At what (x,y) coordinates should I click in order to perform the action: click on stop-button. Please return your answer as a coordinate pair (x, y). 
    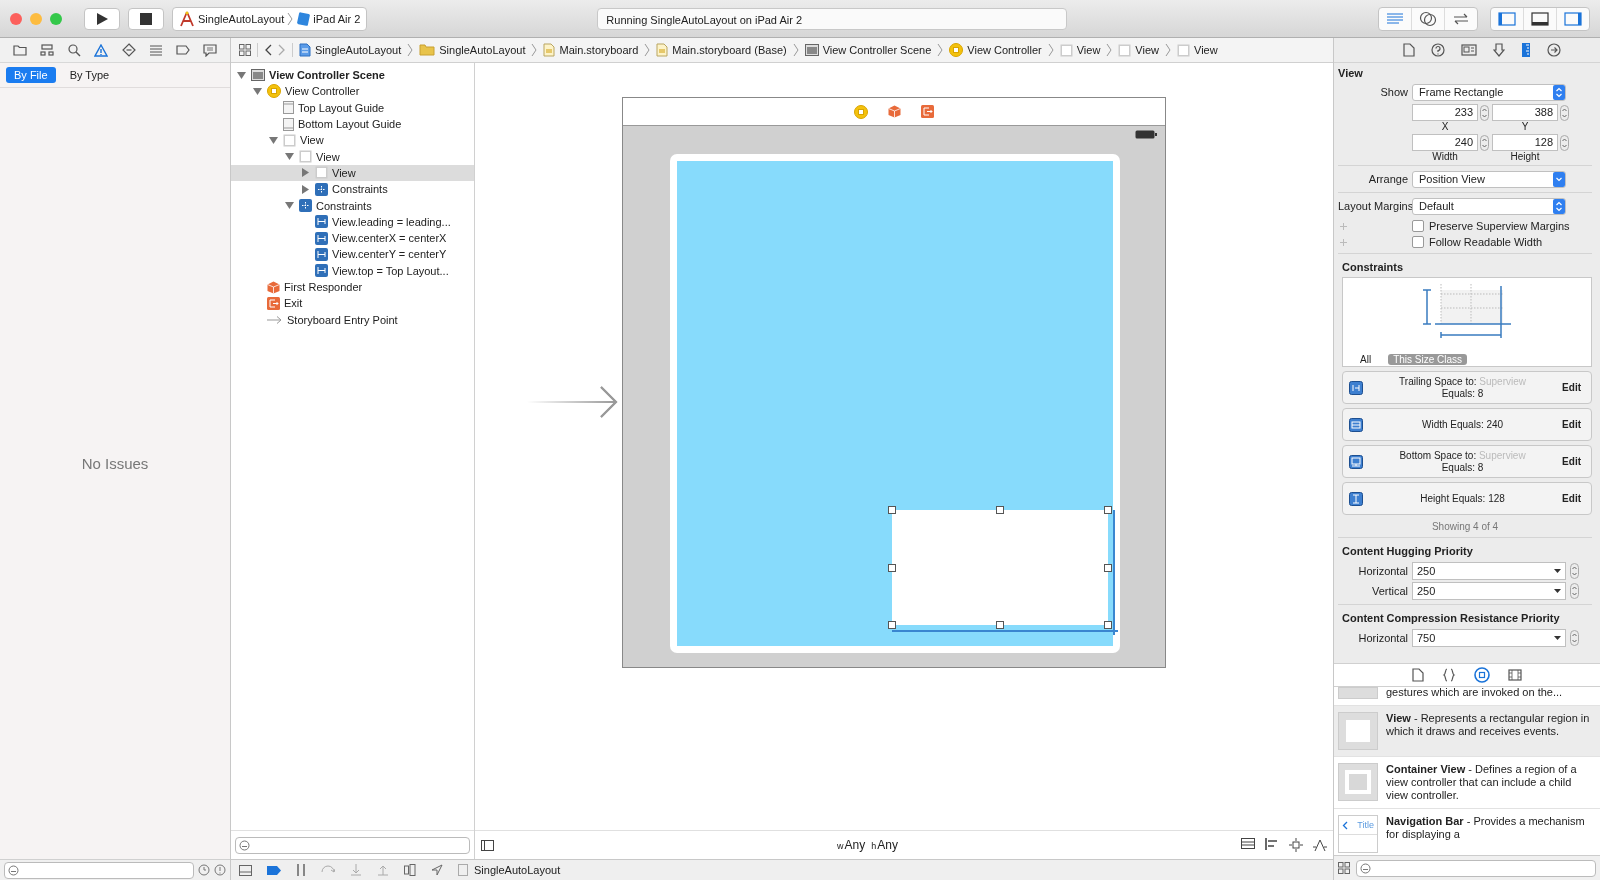
    Looking at the image, I should click on (146, 18).